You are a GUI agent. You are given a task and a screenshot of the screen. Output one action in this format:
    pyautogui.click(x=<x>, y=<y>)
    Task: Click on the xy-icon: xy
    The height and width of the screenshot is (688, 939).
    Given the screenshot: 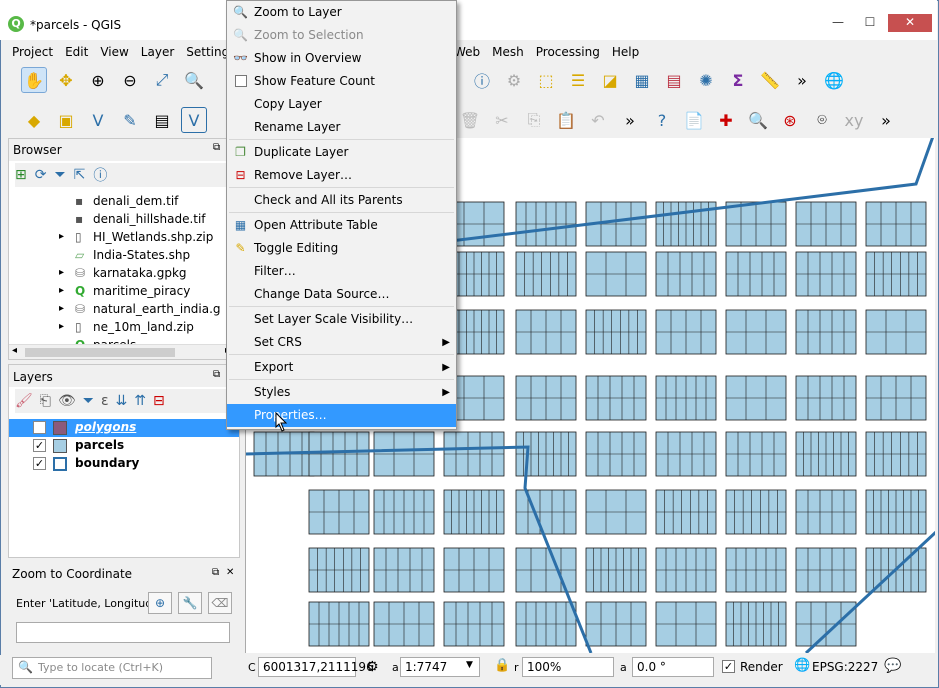 What is the action you would take?
    pyautogui.click(x=854, y=120)
    